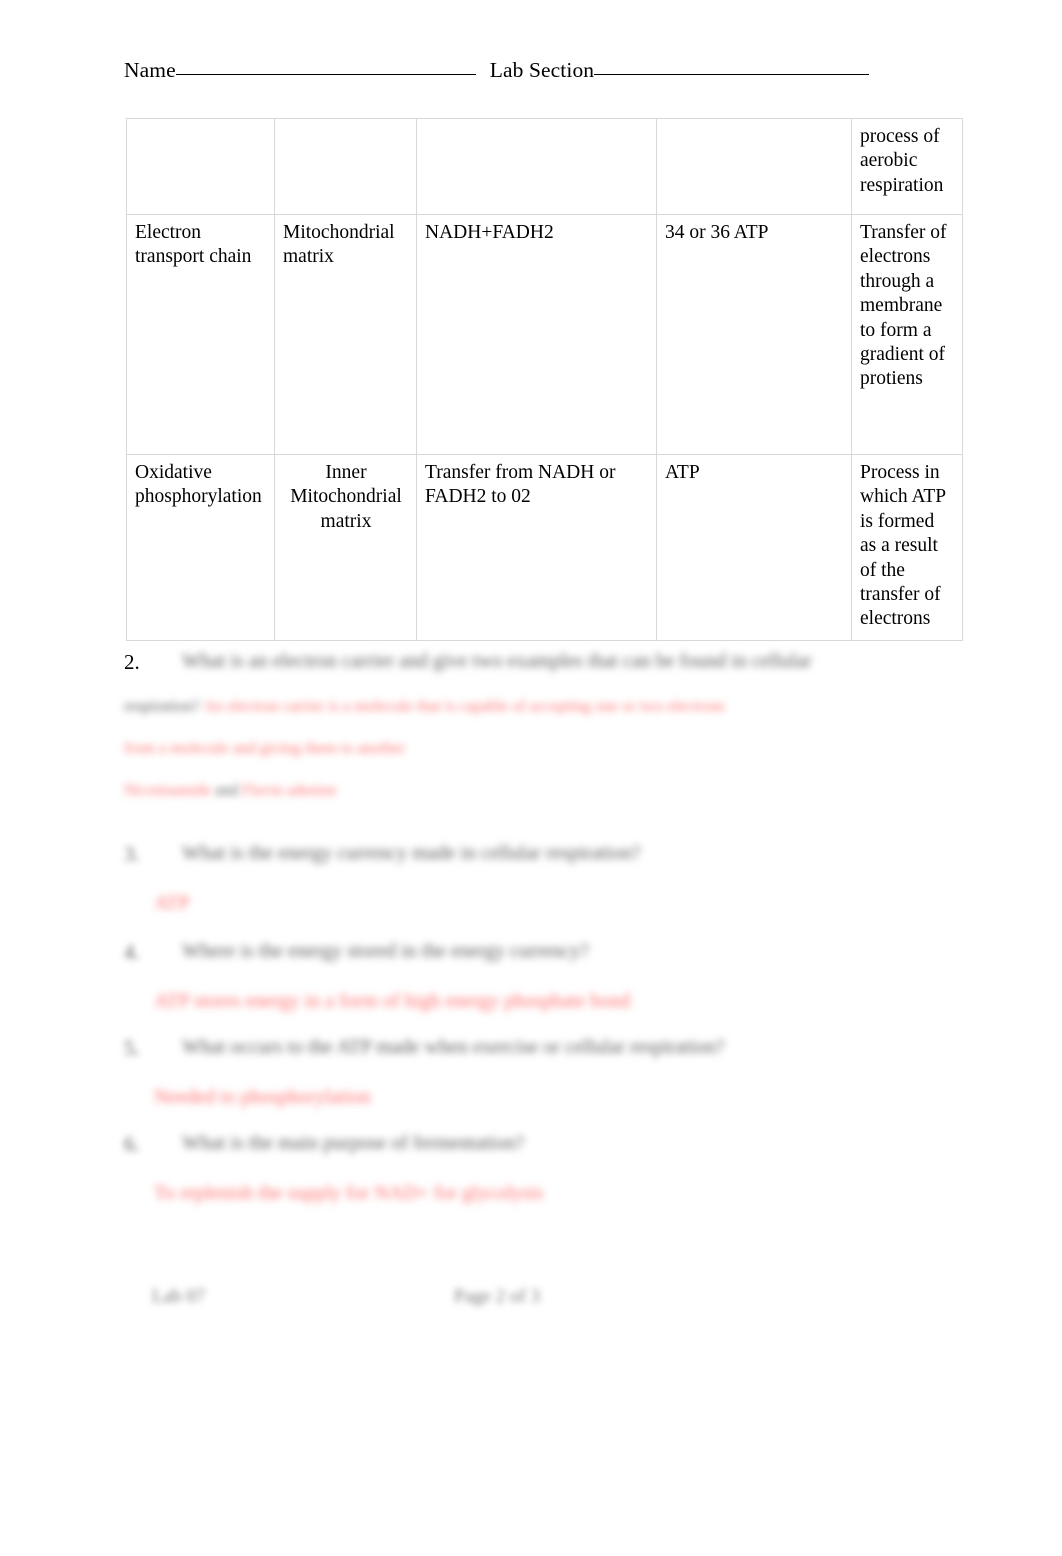  What do you see at coordinates (907, 166) in the screenshot?
I see `cell-description: process of aerobic respiration` at bounding box center [907, 166].